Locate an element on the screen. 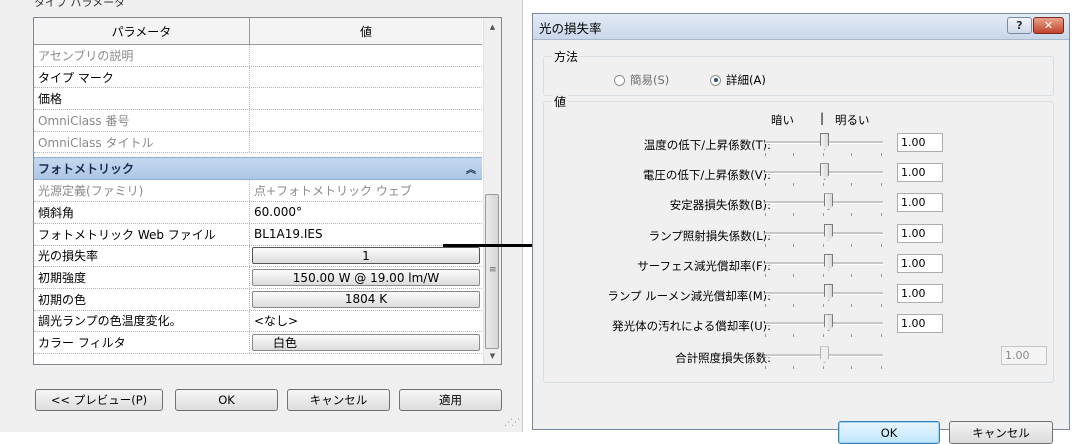 This screenshot has height=444, width=1072. dialog-titlebar: 光の損失率 ? ✕ is located at coordinates (801, 27).